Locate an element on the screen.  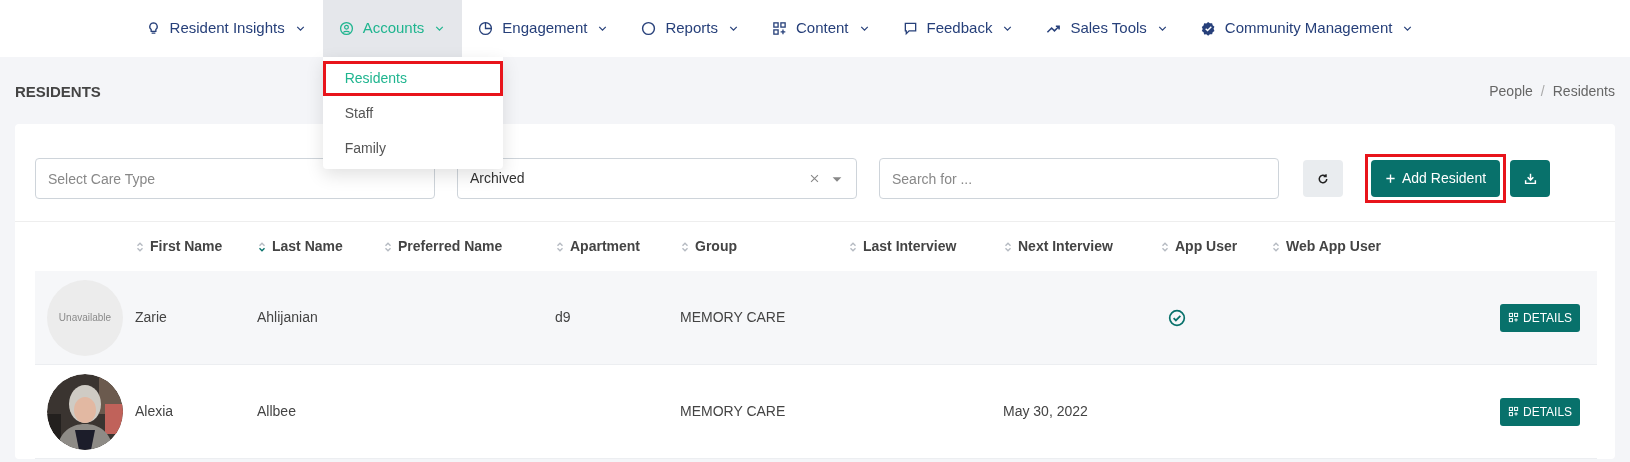
status-select: Archived is located at coordinates (657, 178).